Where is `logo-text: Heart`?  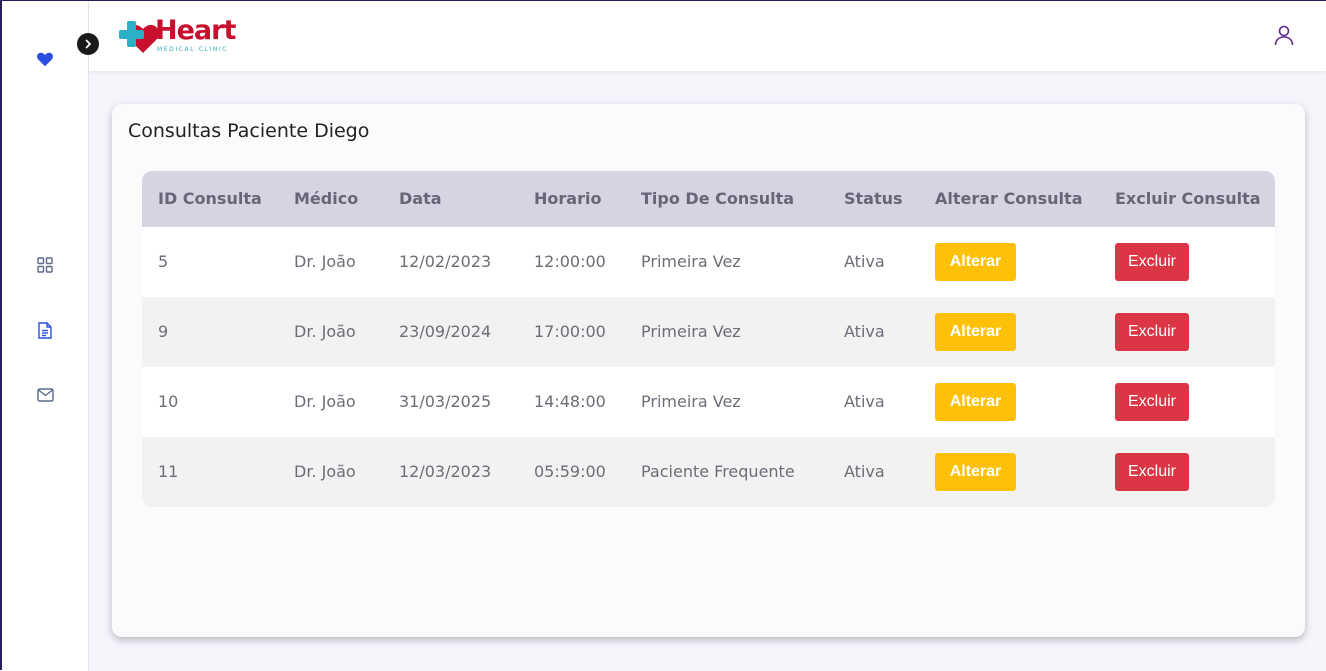
logo-text: Heart is located at coordinates (195, 30).